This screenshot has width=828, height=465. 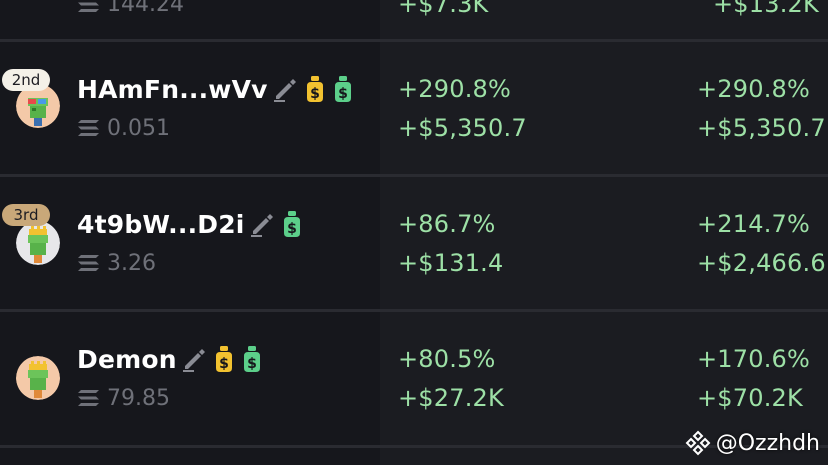 I want to click on pnl-percent-1: +80.5%, so click(x=447, y=359).